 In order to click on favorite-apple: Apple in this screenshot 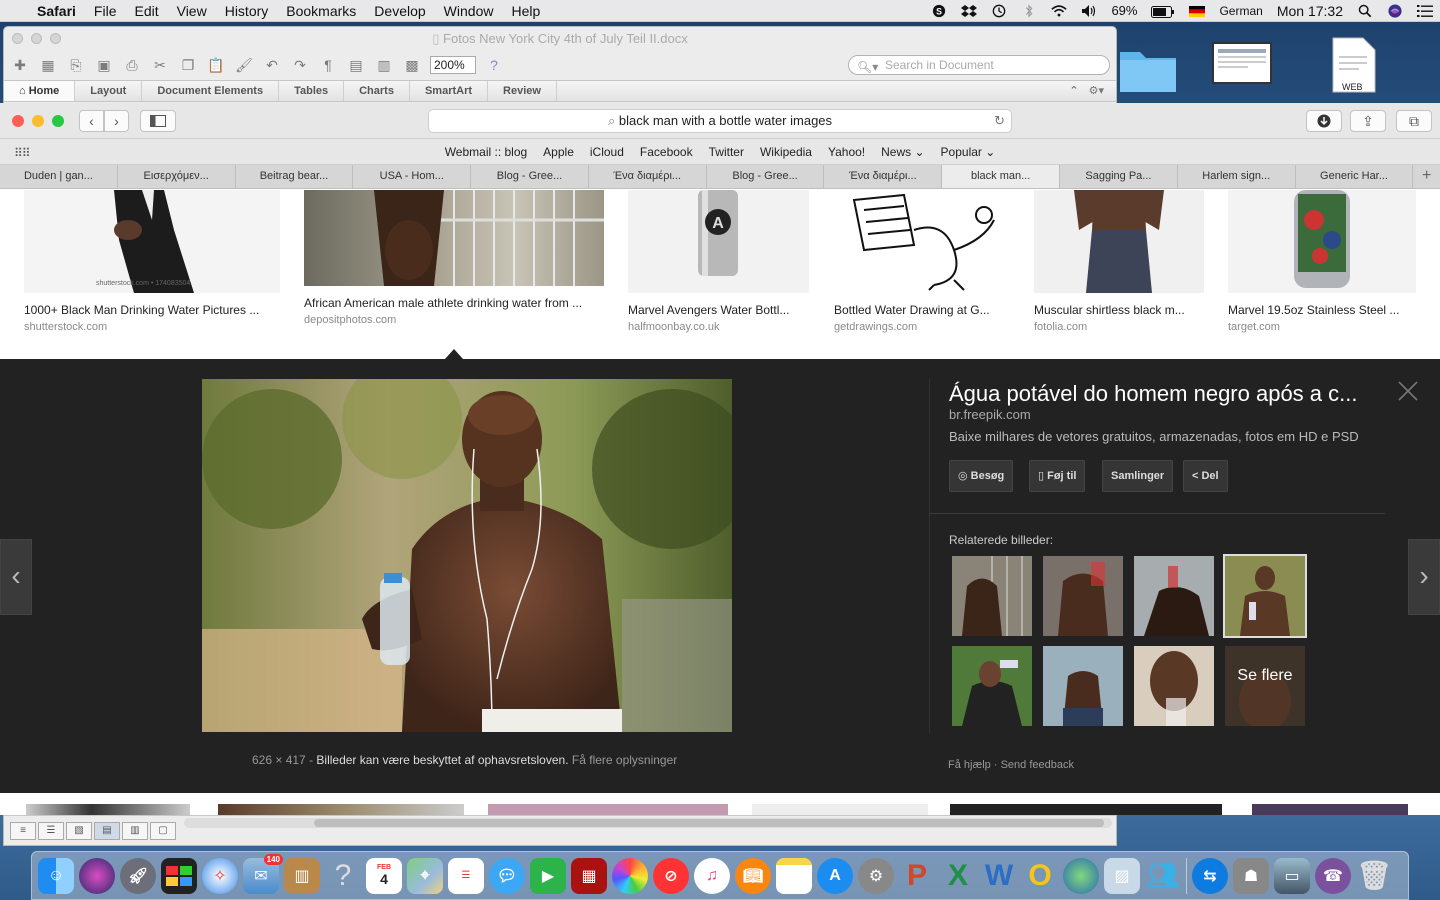, I will do `click(558, 152)`.